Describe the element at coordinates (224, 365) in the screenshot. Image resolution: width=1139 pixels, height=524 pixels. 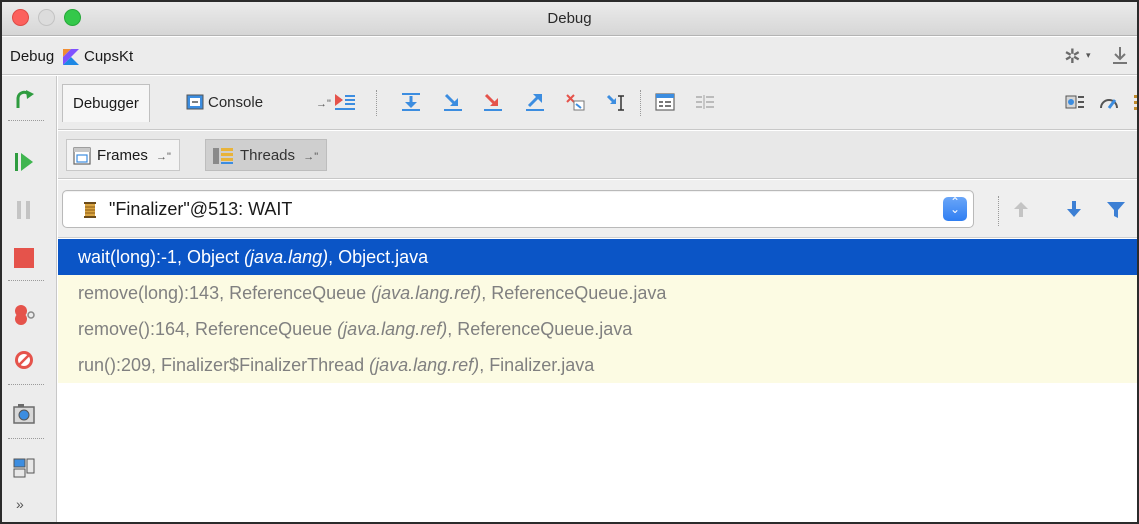
I see `frame-method: run():209, Finalizer$FinalizerThread` at that location.